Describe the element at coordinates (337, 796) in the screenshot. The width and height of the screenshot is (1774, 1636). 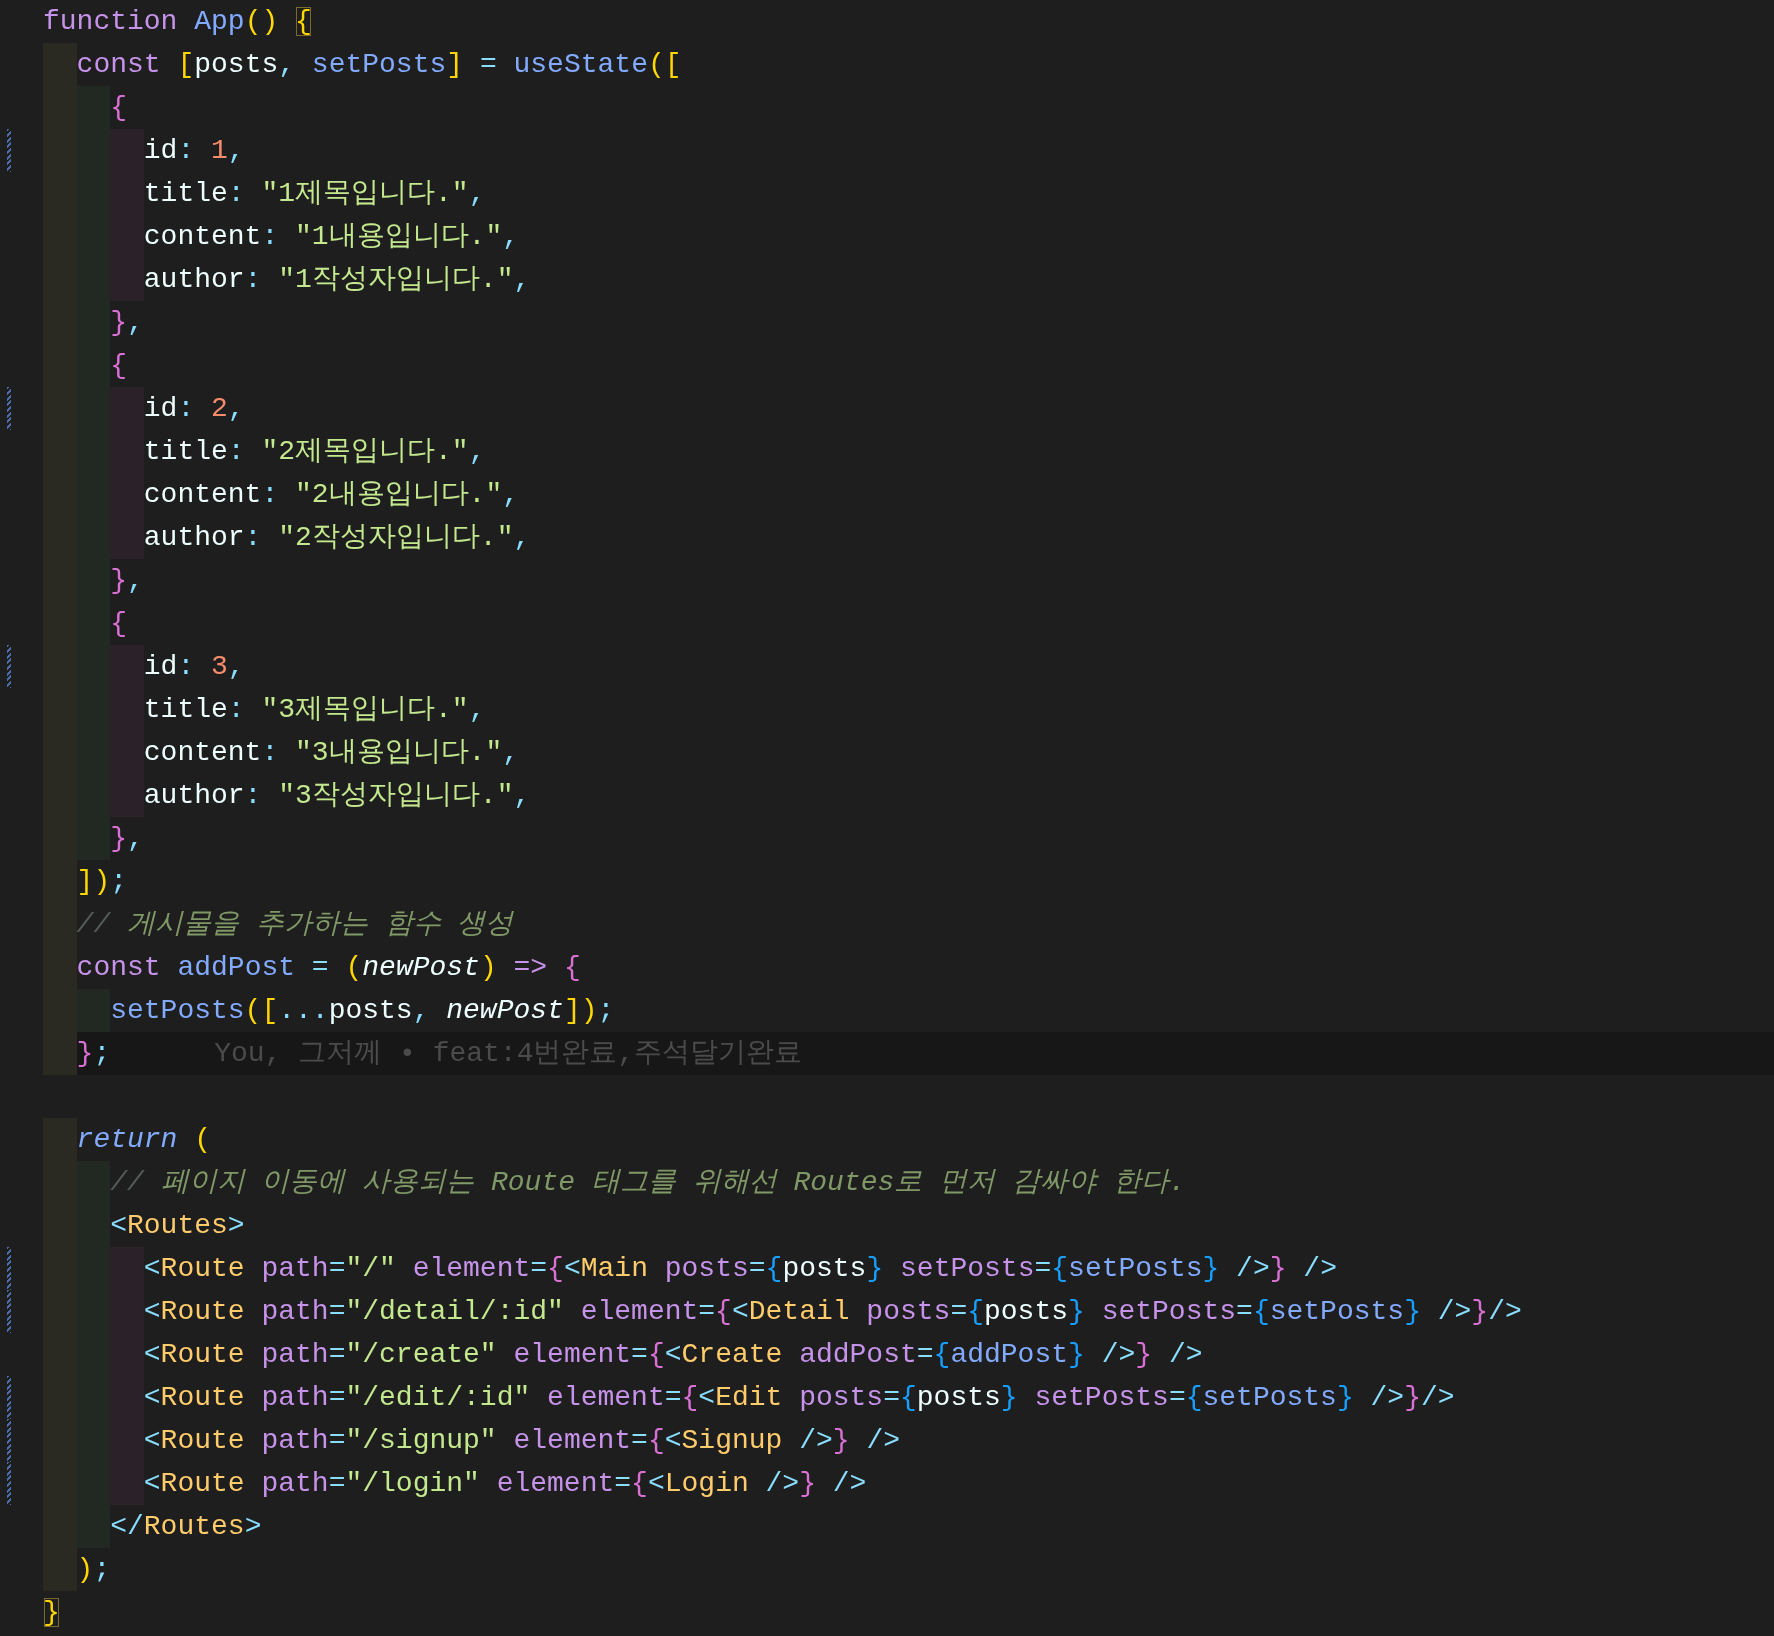
I see `code-line: author: "3작성자입니다.",` at that location.